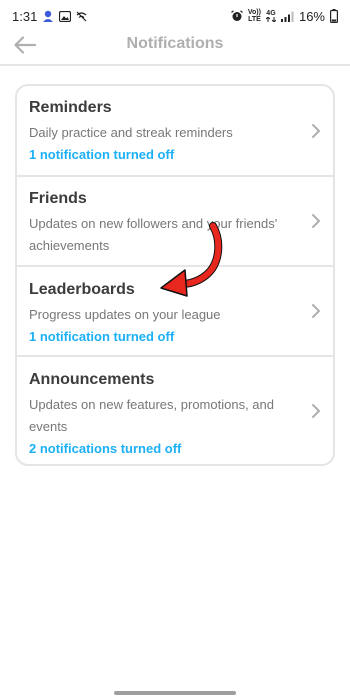 The image size is (350, 700). I want to click on assistant-notification-icon, so click(48, 16).